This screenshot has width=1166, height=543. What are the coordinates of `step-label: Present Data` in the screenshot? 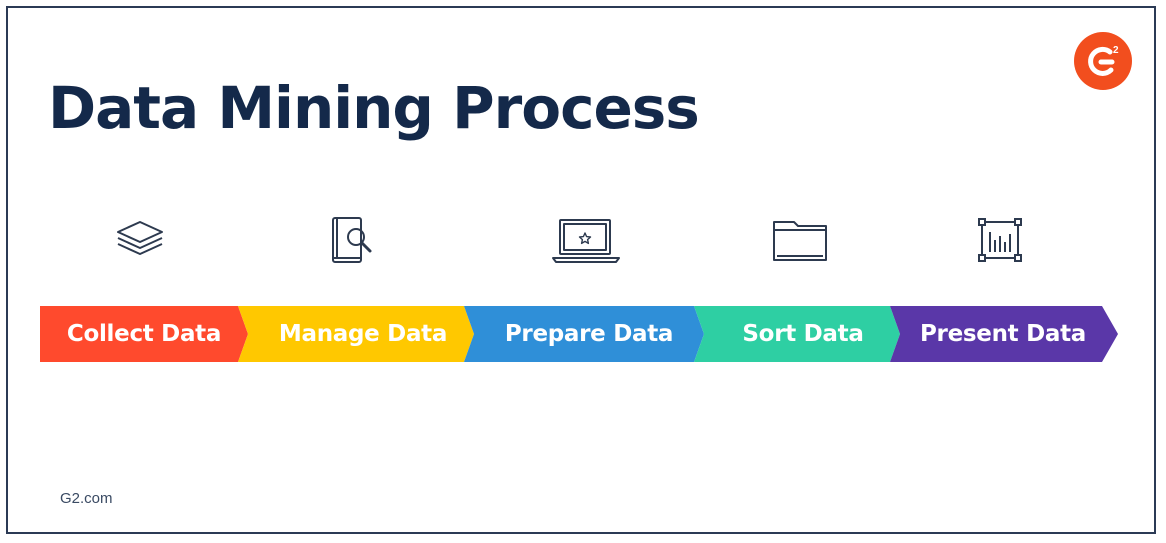 It's located at (1003, 334).